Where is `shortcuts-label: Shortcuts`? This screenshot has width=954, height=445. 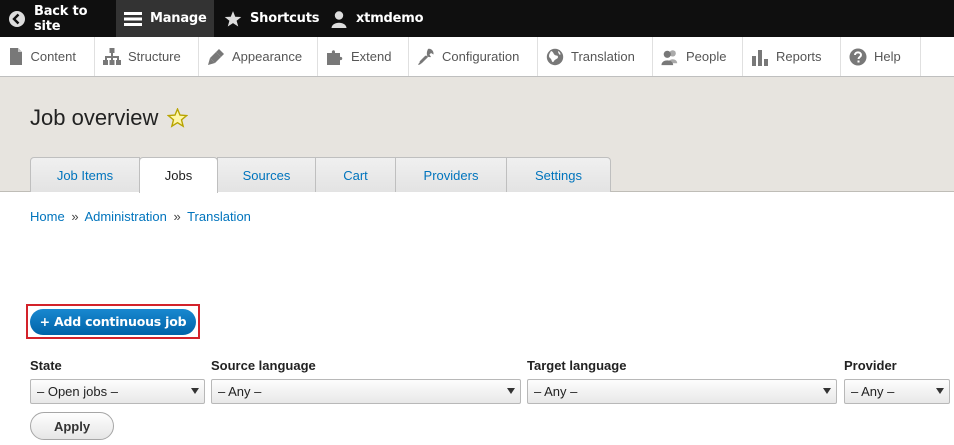 shortcuts-label: Shortcuts is located at coordinates (285, 18).